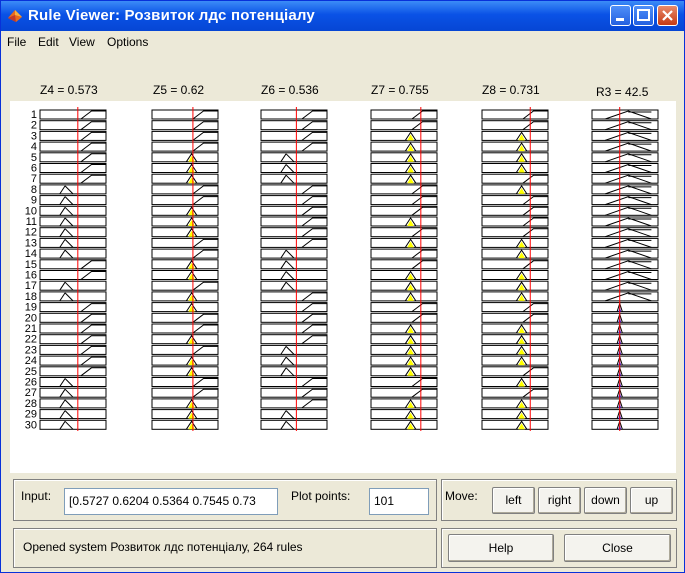 This screenshot has width=685, height=573. I want to click on move-right-button: right, so click(559, 500).